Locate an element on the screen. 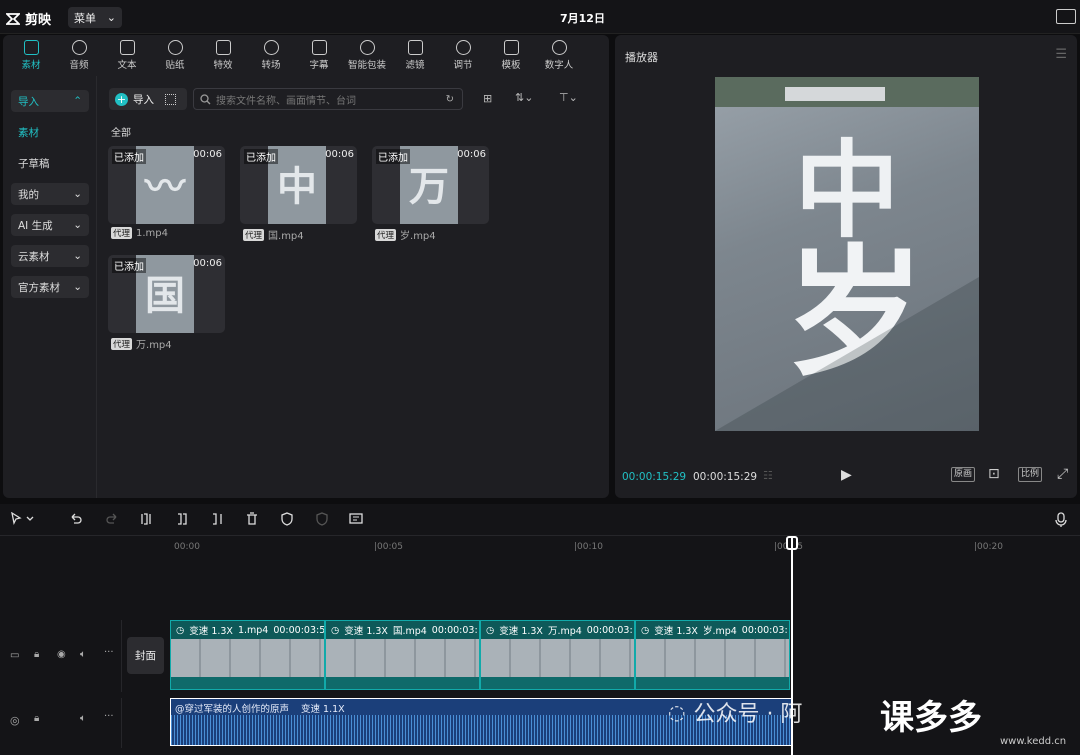 The width and height of the screenshot is (1080, 755). menu-label: 菜单 is located at coordinates (85, 18).